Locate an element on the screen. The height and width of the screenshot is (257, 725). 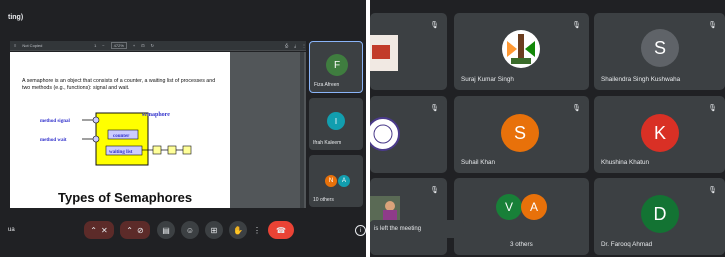
participant-name: 3 others is located at coordinates (521, 244).